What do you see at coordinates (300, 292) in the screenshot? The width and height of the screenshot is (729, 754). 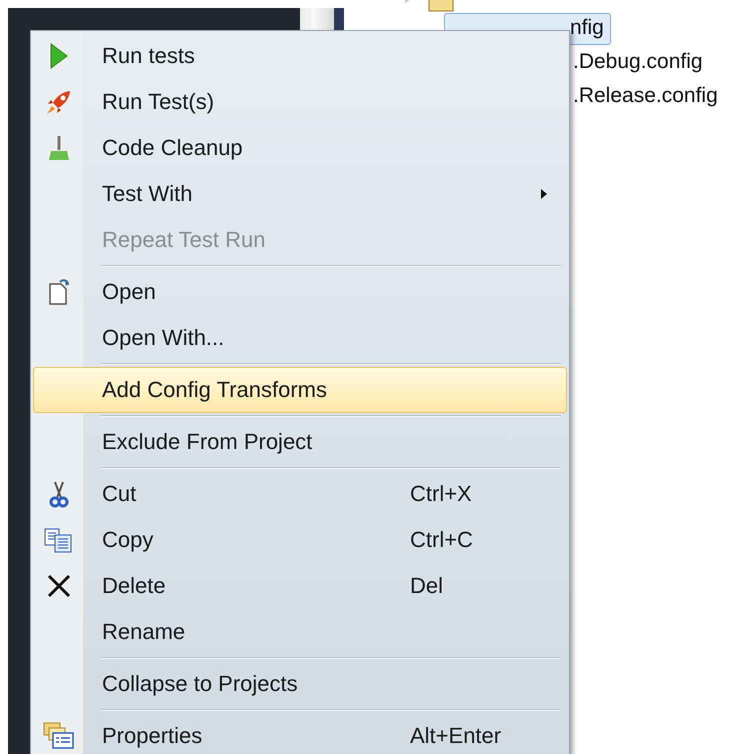 I see `menu-item: Open` at bounding box center [300, 292].